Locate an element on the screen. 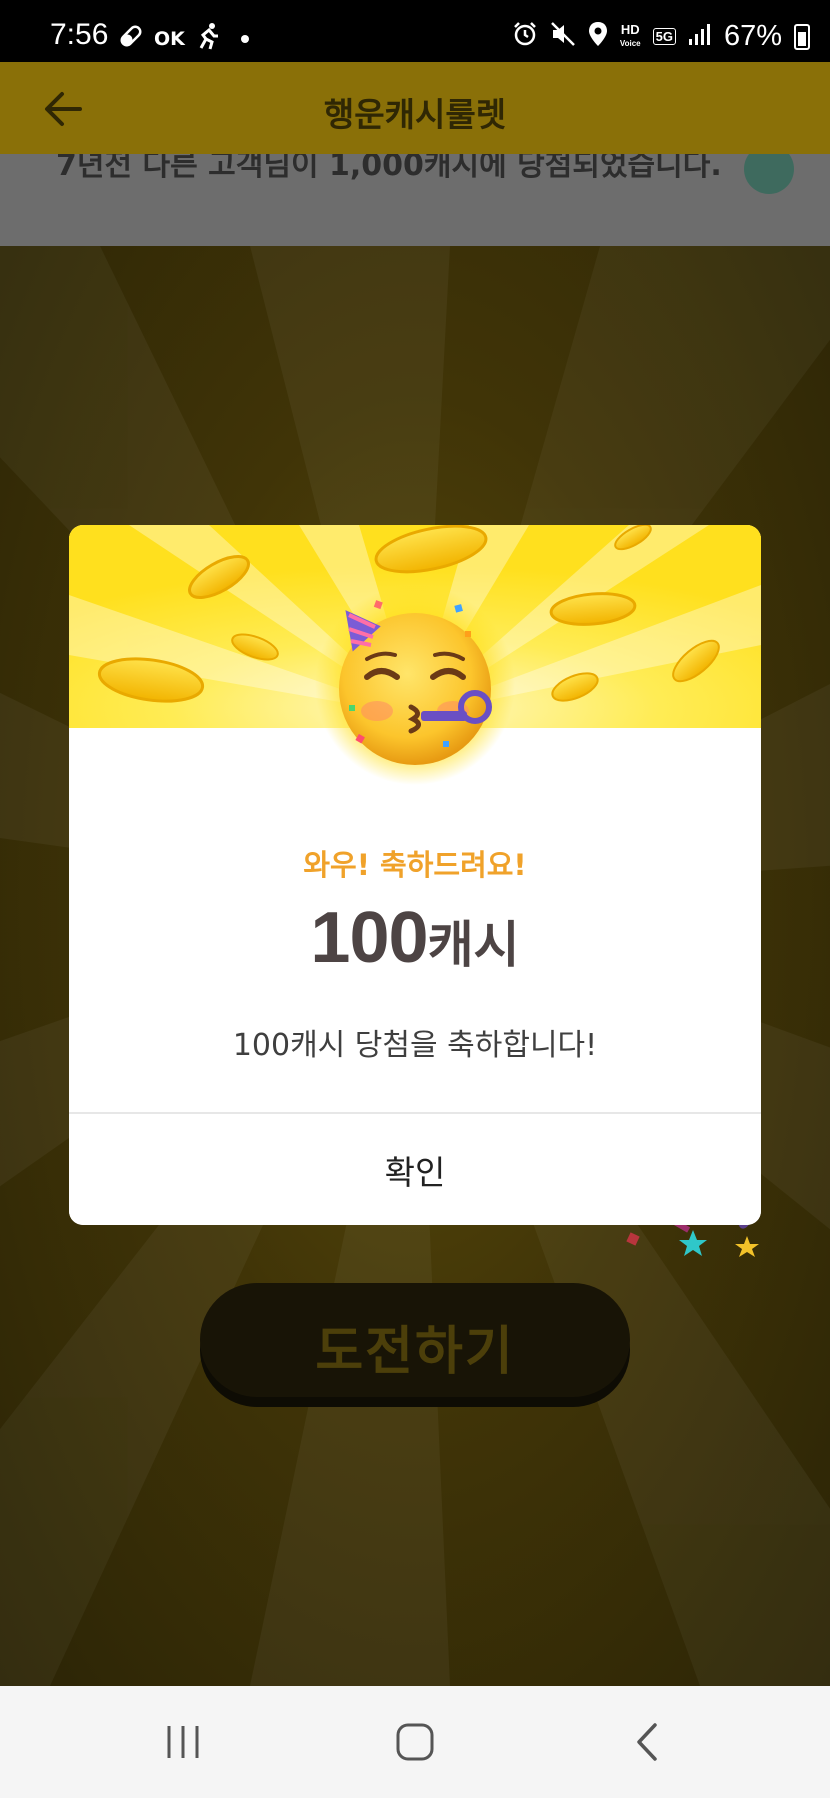 The height and width of the screenshot is (1798, 830). hd-voice-label: Voice is located at coordinates (630, 43).